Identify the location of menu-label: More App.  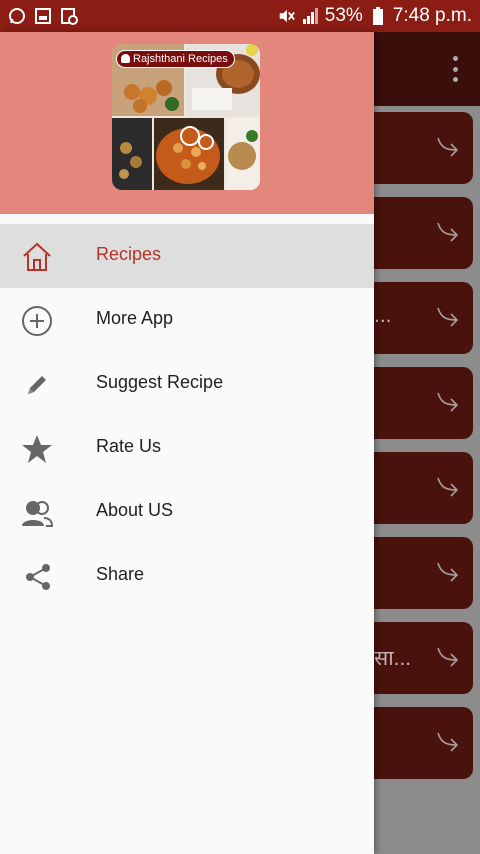
(135, 318).